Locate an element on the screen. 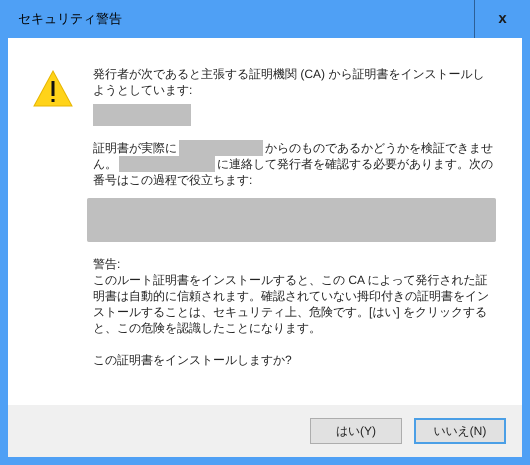  warning-text: このルート証明書をインストールすると、この CA によって発行された証明書は自動的に信頼されます。確認されていない拇印付きの証明書をインストールすることは、セキュリティ上、危険です。[はい] をクリックすると、この危険を認識したことになります。 is located at coordinates (291, 304).